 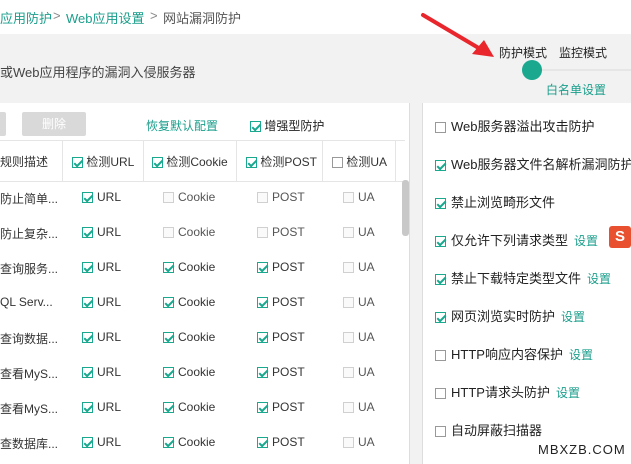 What do you see at coordinates (488, 429) in the screenshot?
I see `protection-option: 自动屏蔽扫描器` at bounding box center [488, 429].